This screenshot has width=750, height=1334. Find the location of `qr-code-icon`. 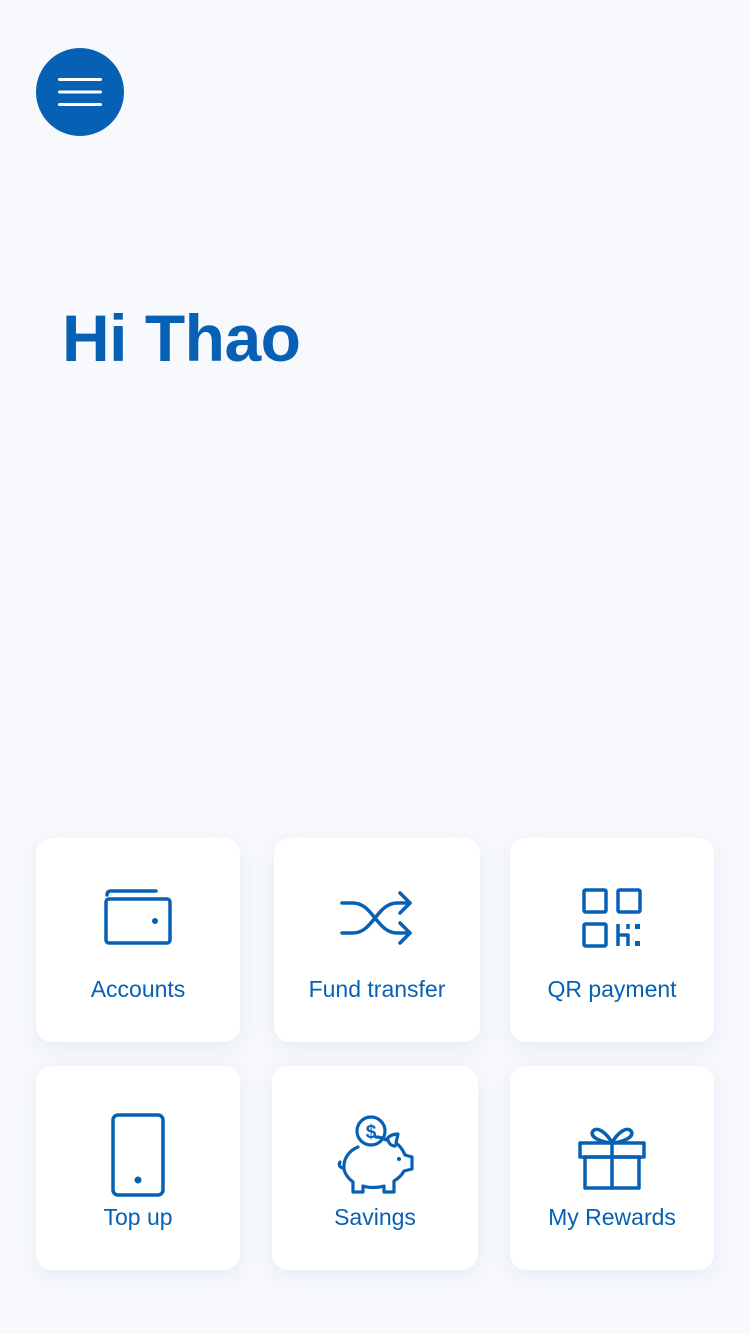

qr-code-icon is located at coordinates (612, 918).